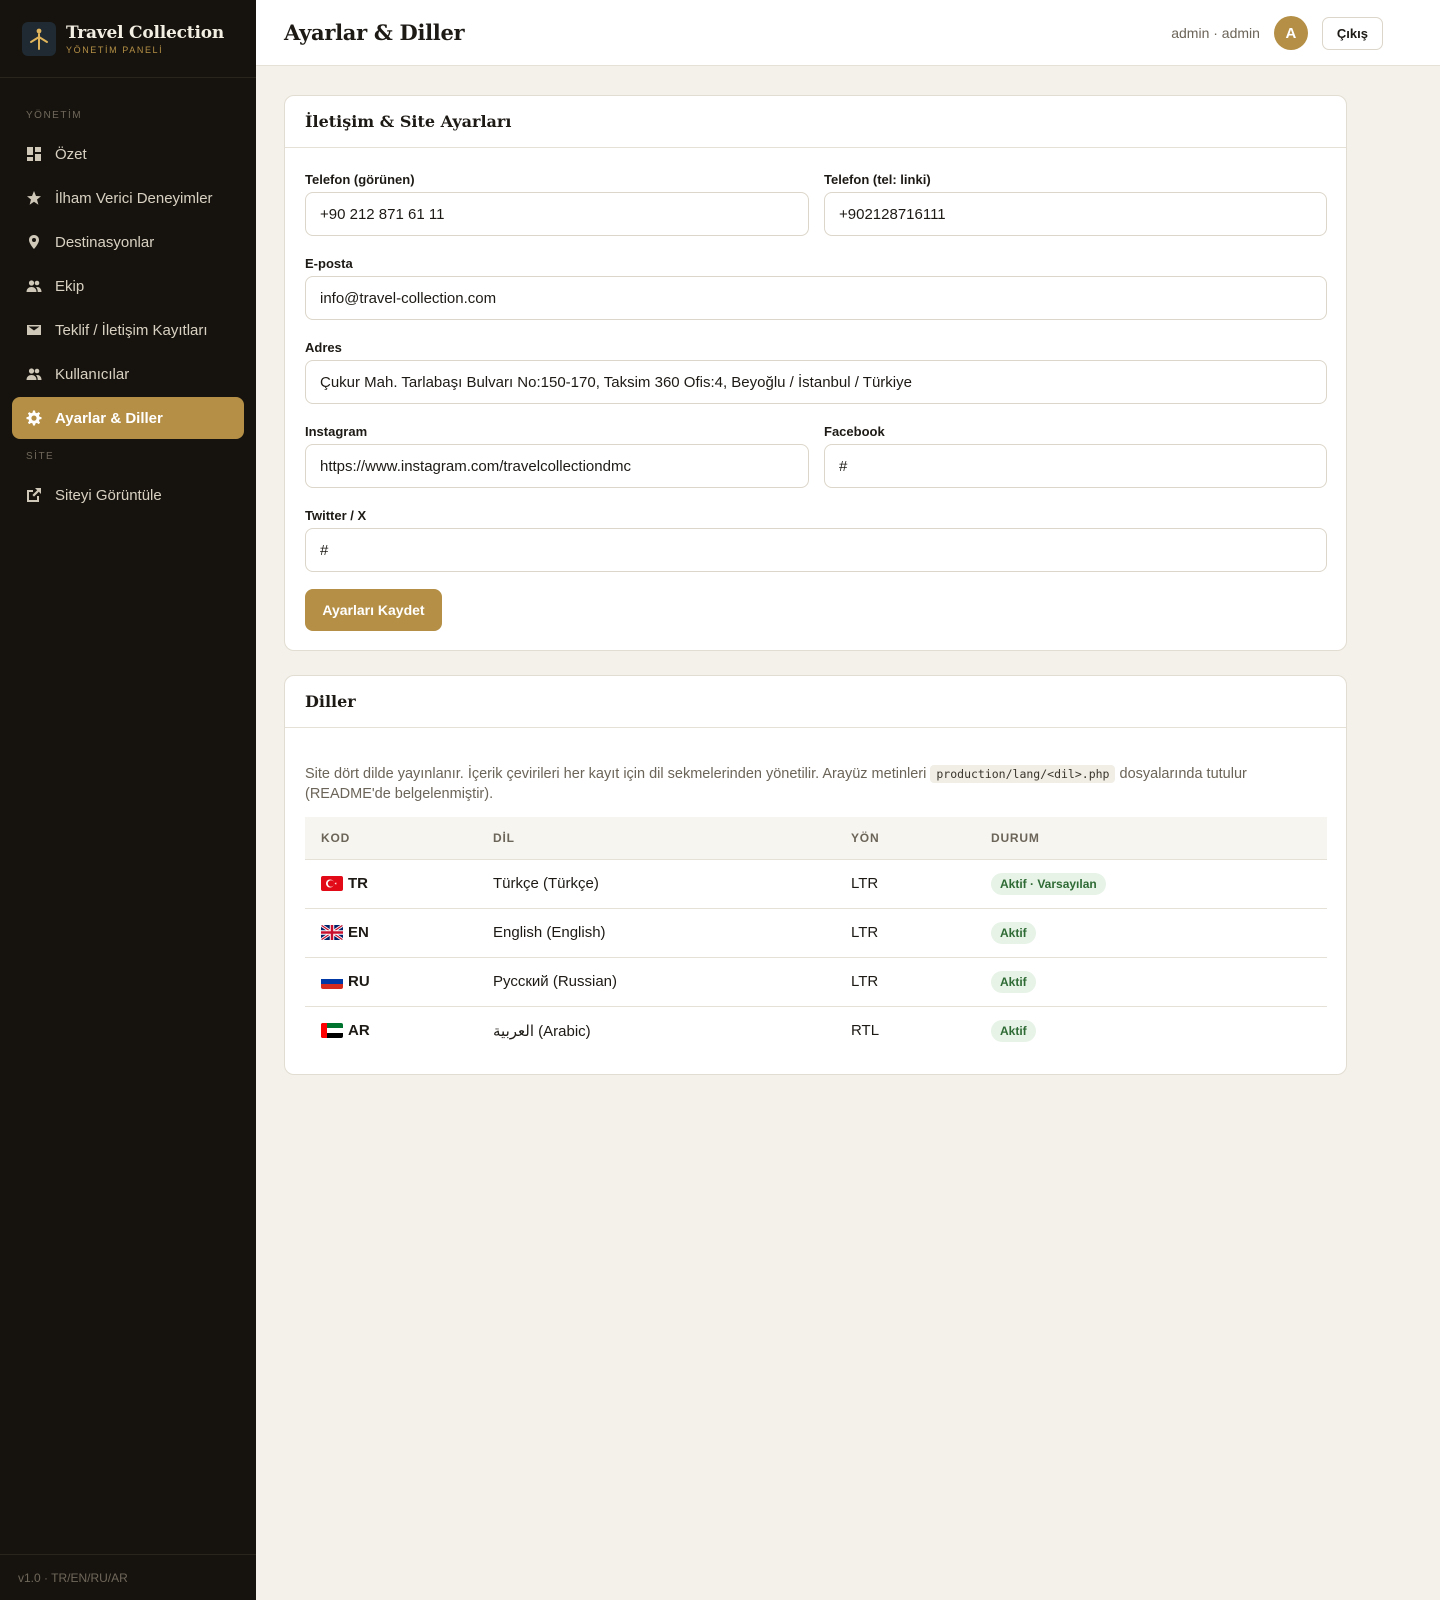 Image resolution: width=1440 pixels, height=1600 pixels. I want to click on sidebar-item-view-site: Siteyi Görüntüle, so click(128, 495).